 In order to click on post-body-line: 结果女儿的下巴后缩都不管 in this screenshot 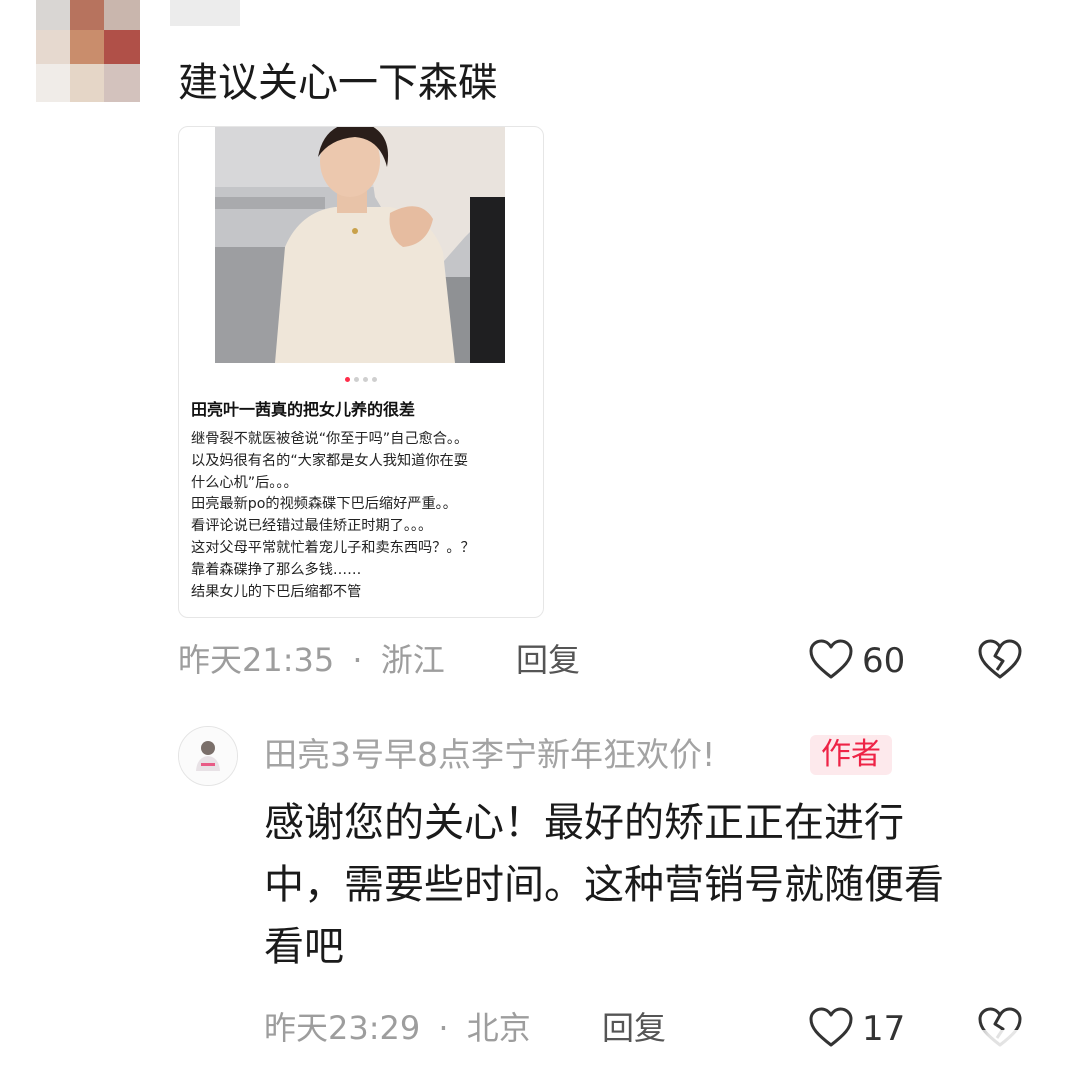, I will do `click(276, 591)`.